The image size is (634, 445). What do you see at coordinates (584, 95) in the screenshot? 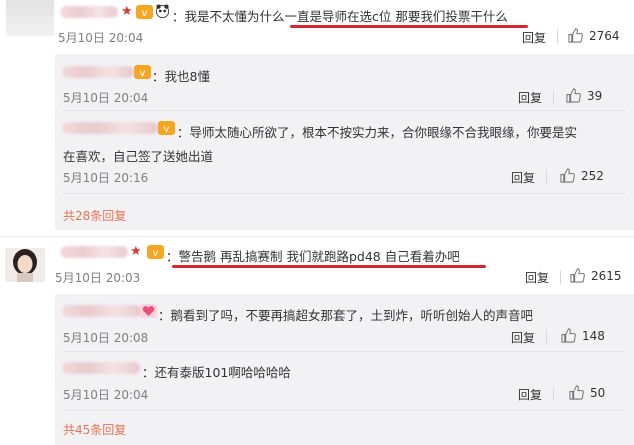
I see `like-button: 39` at bounding box center [584, 95].